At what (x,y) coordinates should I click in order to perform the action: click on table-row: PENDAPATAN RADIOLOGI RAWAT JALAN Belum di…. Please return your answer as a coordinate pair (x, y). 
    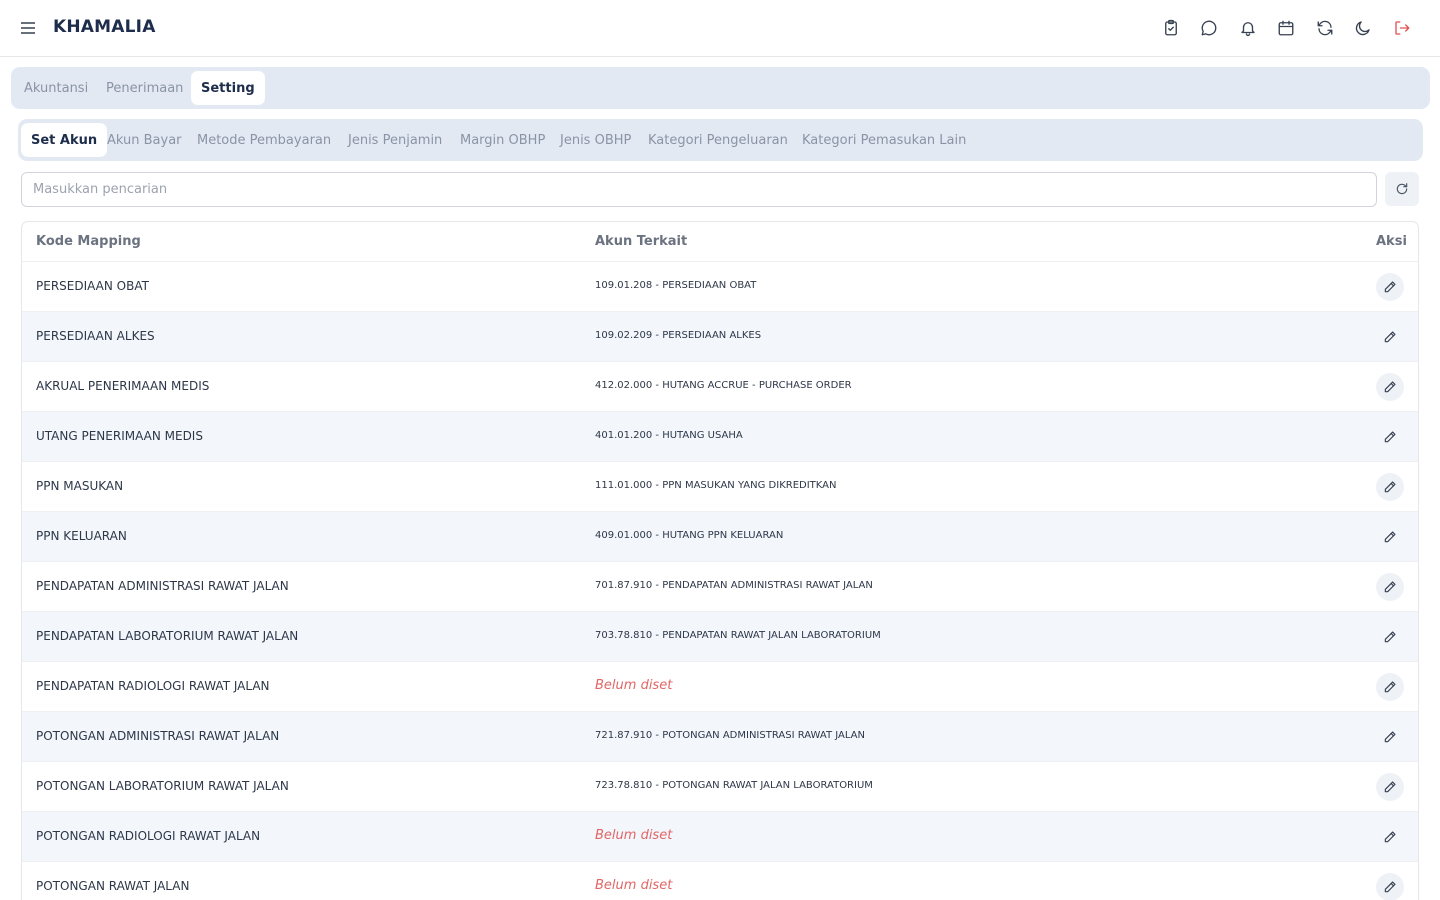
    Looking at the image, I should click on (720, 687).